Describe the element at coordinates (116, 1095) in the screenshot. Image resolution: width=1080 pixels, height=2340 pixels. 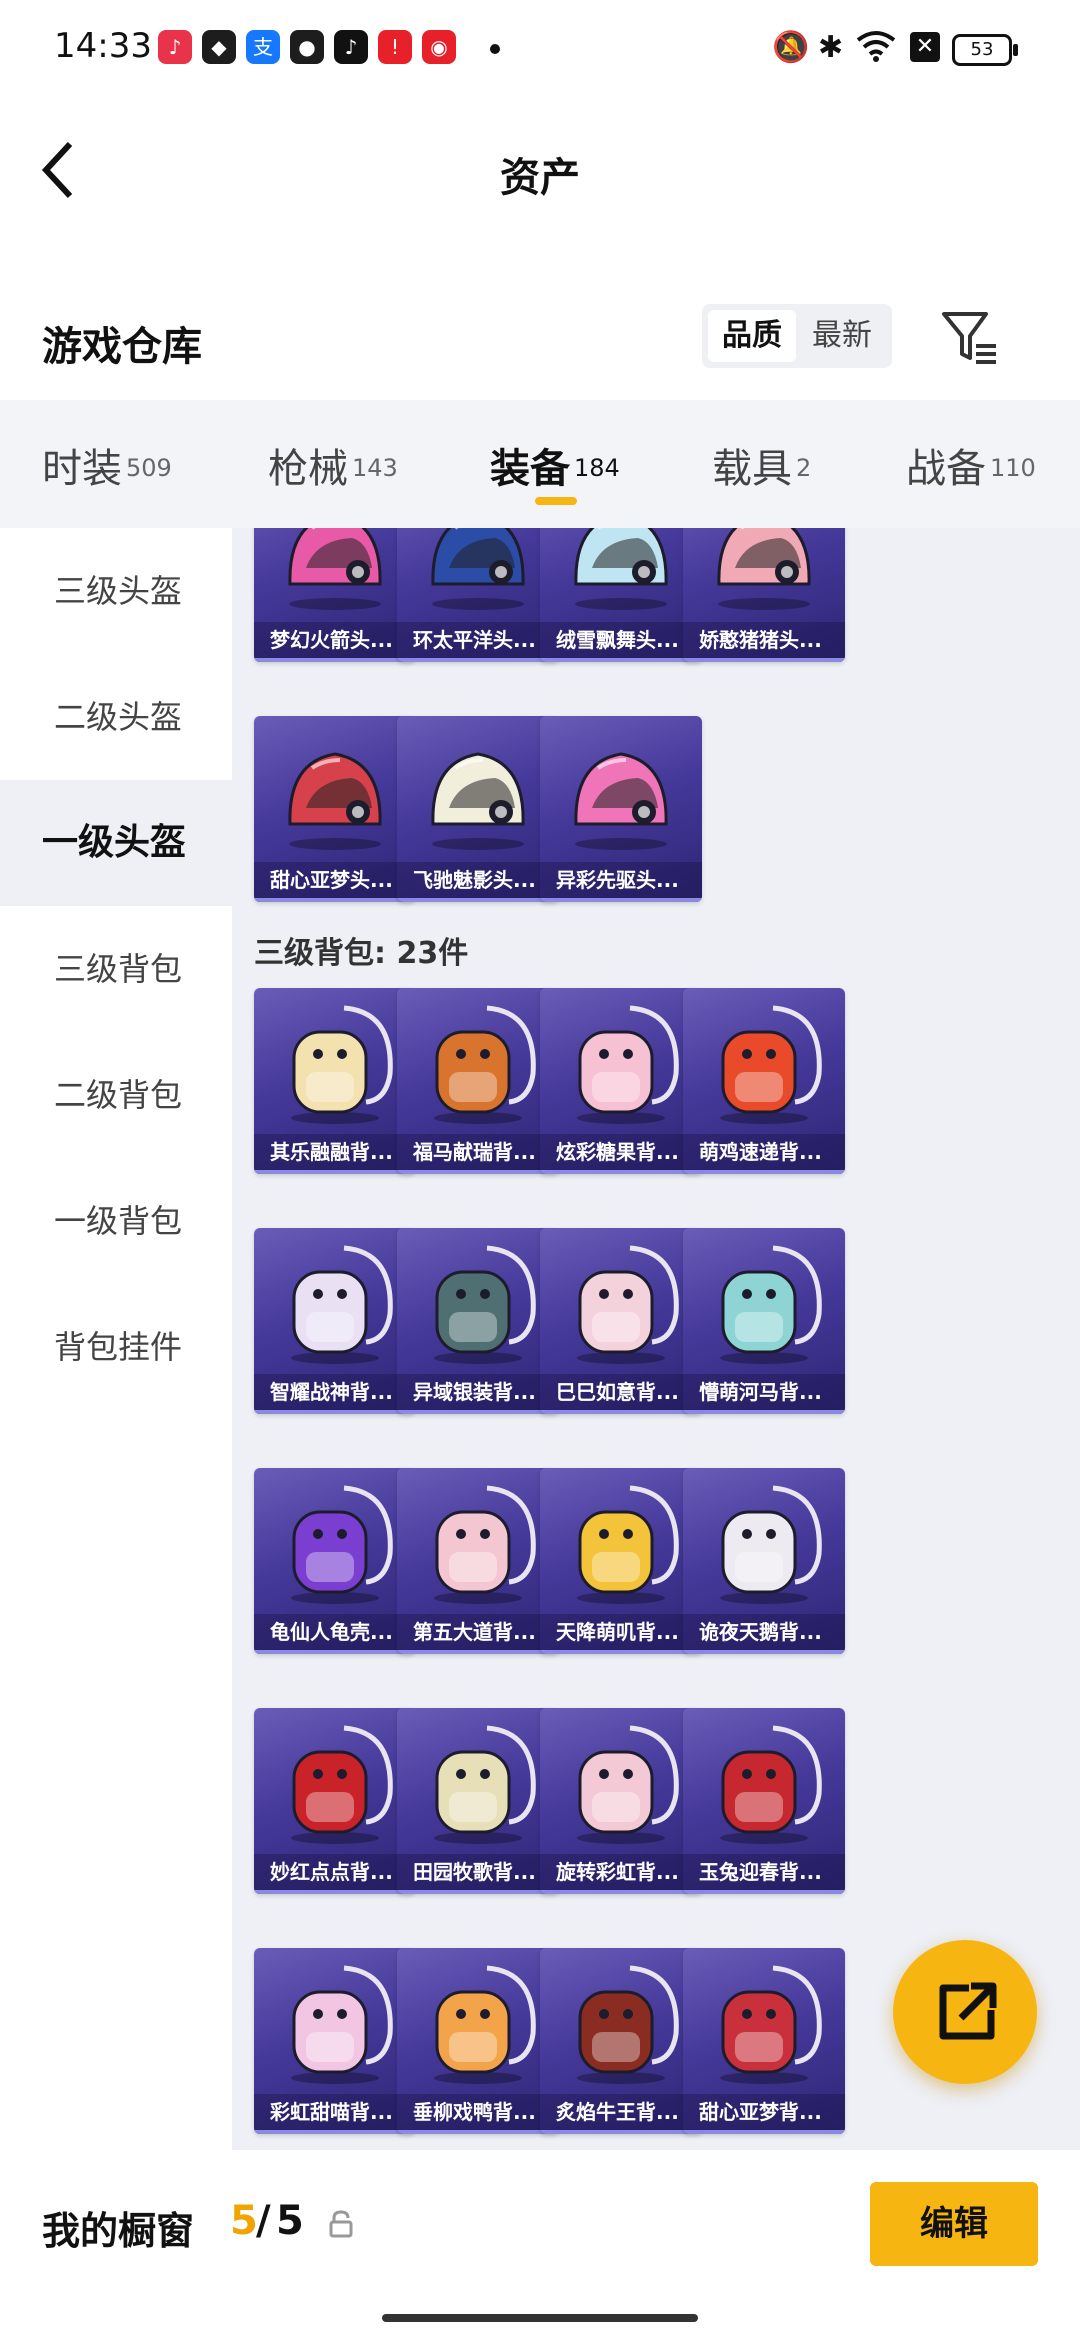
I see `sidebar-item-level2-backpack: 二级背包` at that location.